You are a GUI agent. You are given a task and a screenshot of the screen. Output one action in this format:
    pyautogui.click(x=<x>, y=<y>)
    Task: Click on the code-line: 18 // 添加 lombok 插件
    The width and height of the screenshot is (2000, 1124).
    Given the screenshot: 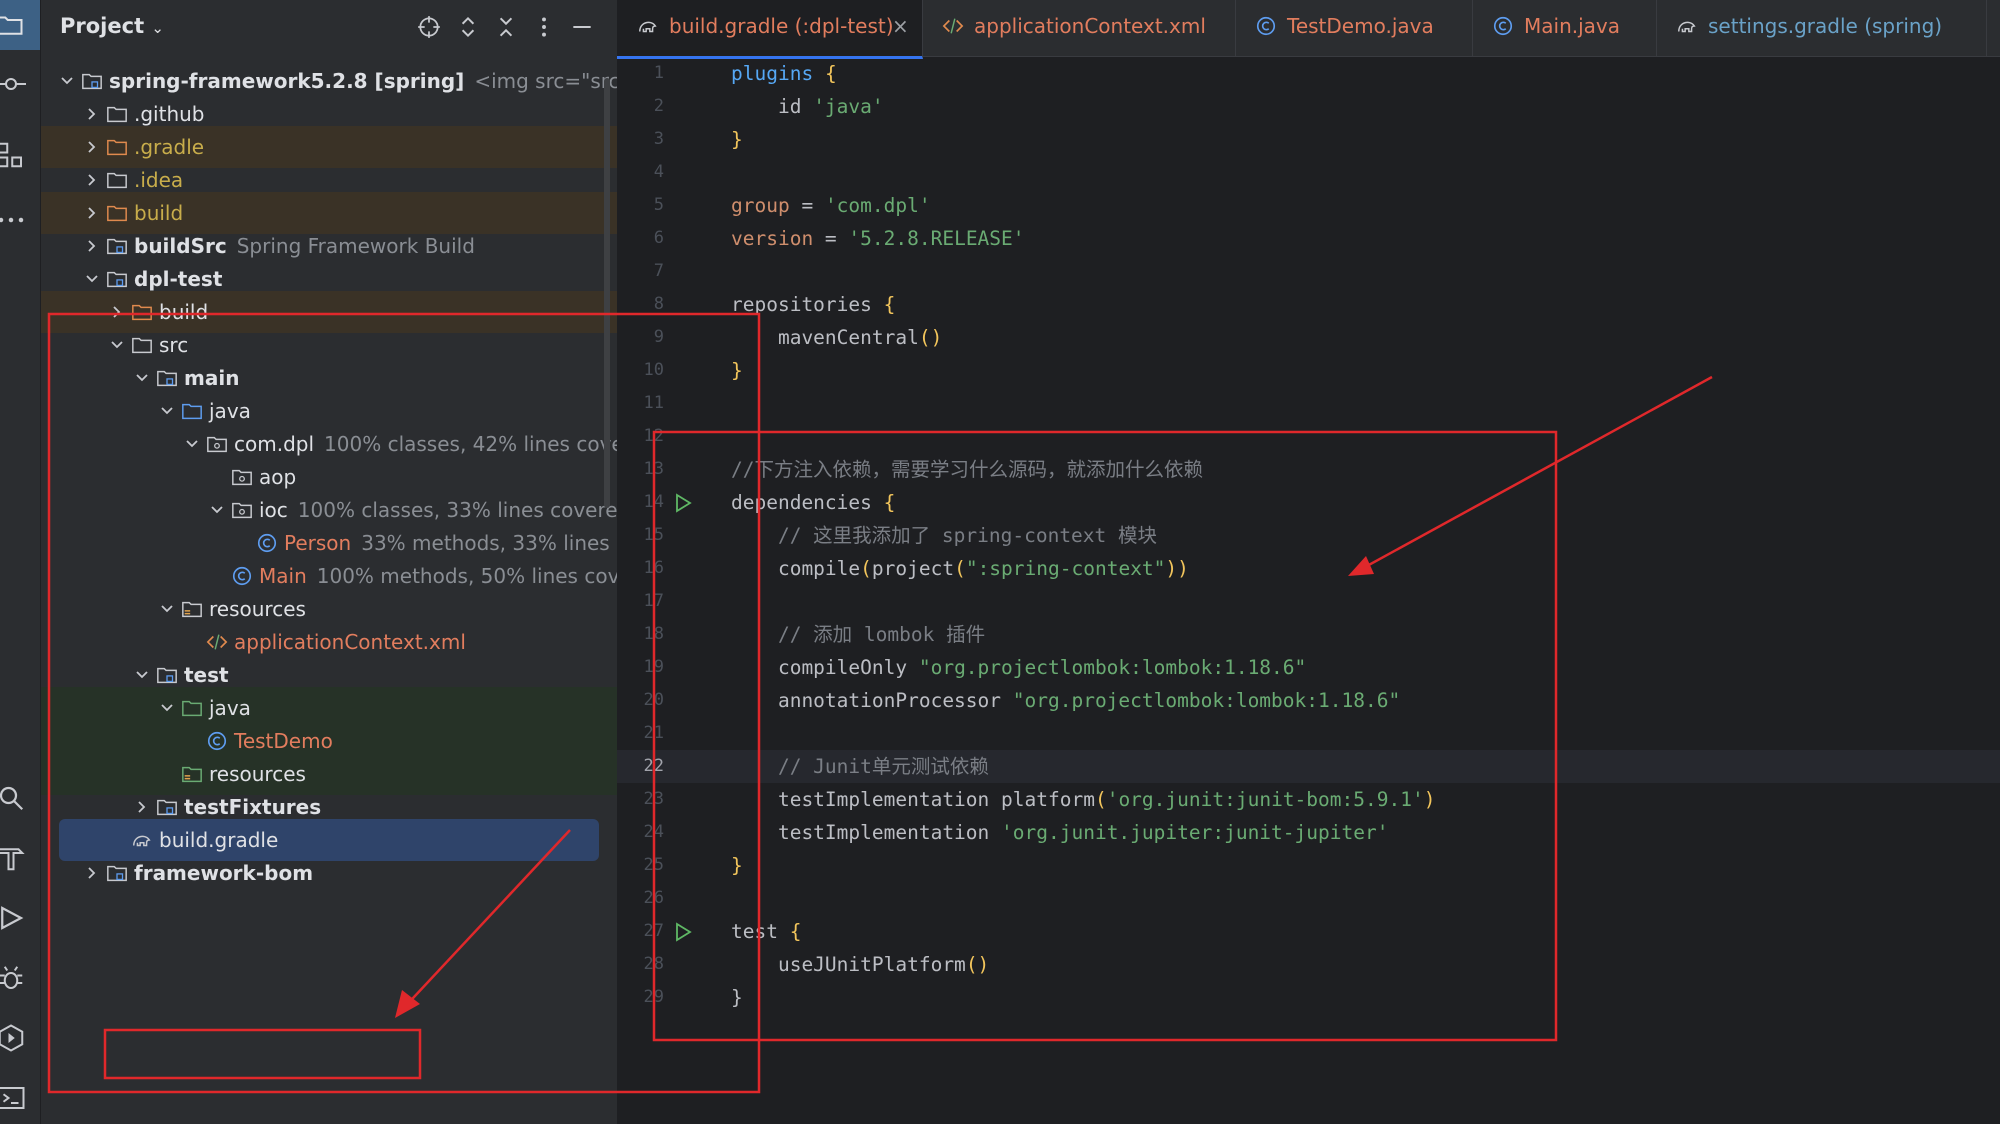 What is the action you would take?
    pyautogui.click(x=1308, y=634)
    